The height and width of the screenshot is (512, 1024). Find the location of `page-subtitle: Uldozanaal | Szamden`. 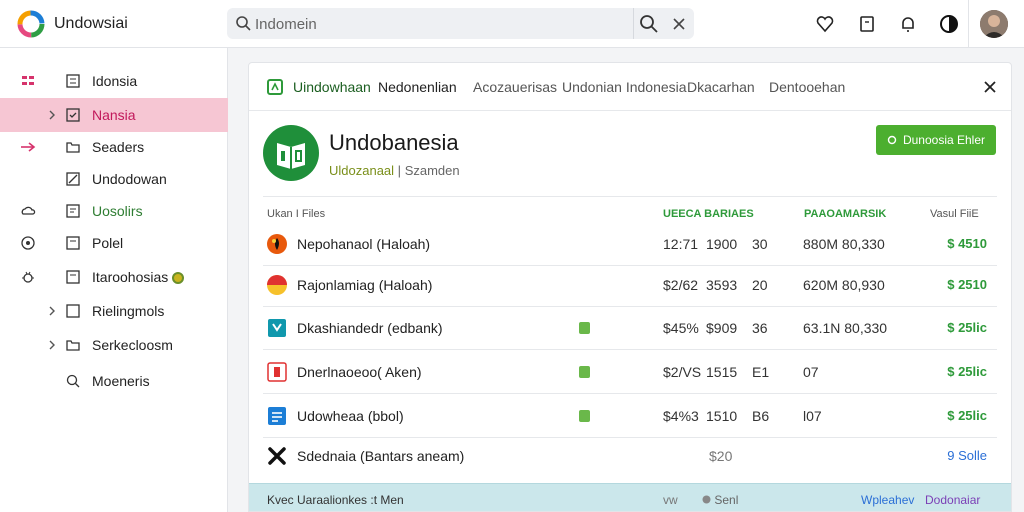

page-subtitle: Uldozanaal | Szamden is located at coordinates (394, 170).